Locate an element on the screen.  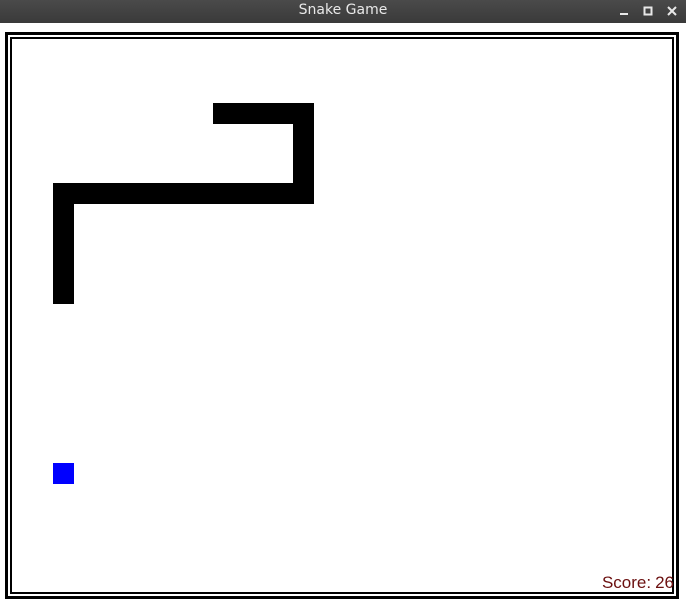
close-icon is located at coordinates (672, 11).